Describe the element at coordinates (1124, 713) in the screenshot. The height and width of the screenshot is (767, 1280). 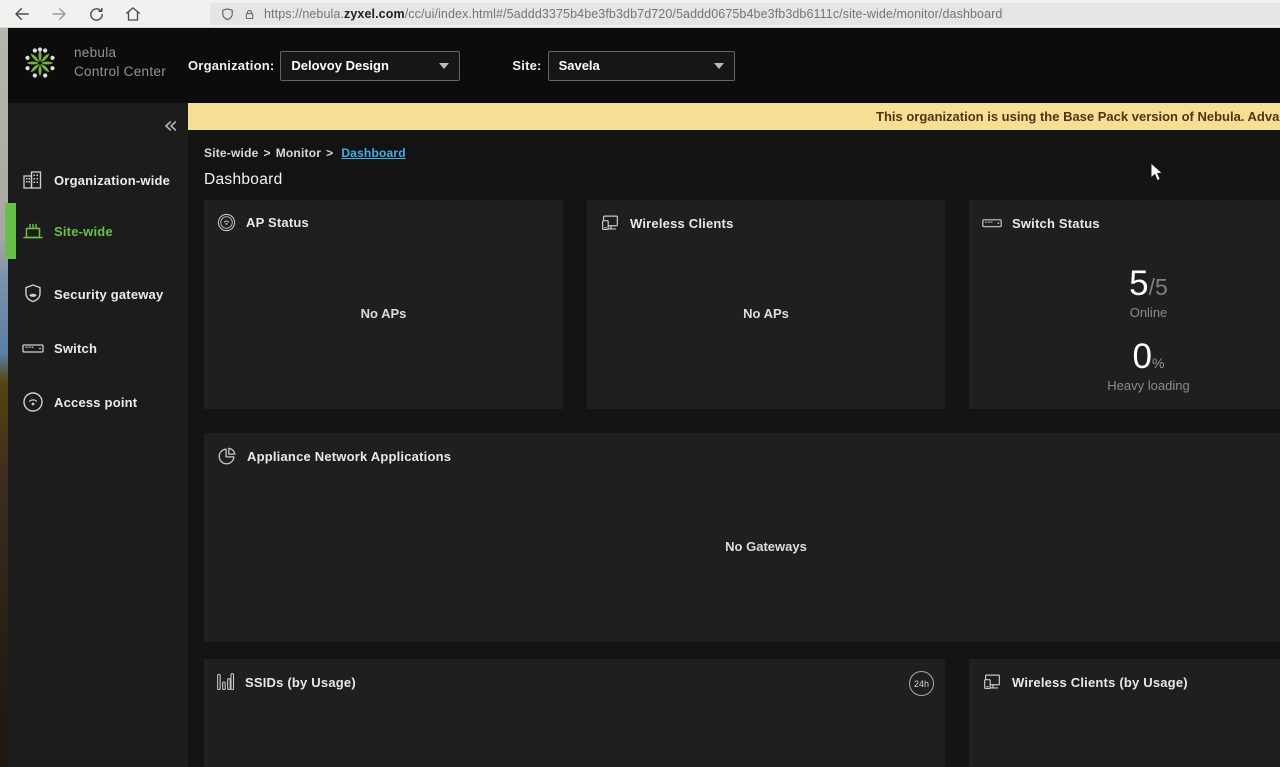
I see `wireless-clients-by-usage-card: Wireless Clients (by Usage)` at that location.